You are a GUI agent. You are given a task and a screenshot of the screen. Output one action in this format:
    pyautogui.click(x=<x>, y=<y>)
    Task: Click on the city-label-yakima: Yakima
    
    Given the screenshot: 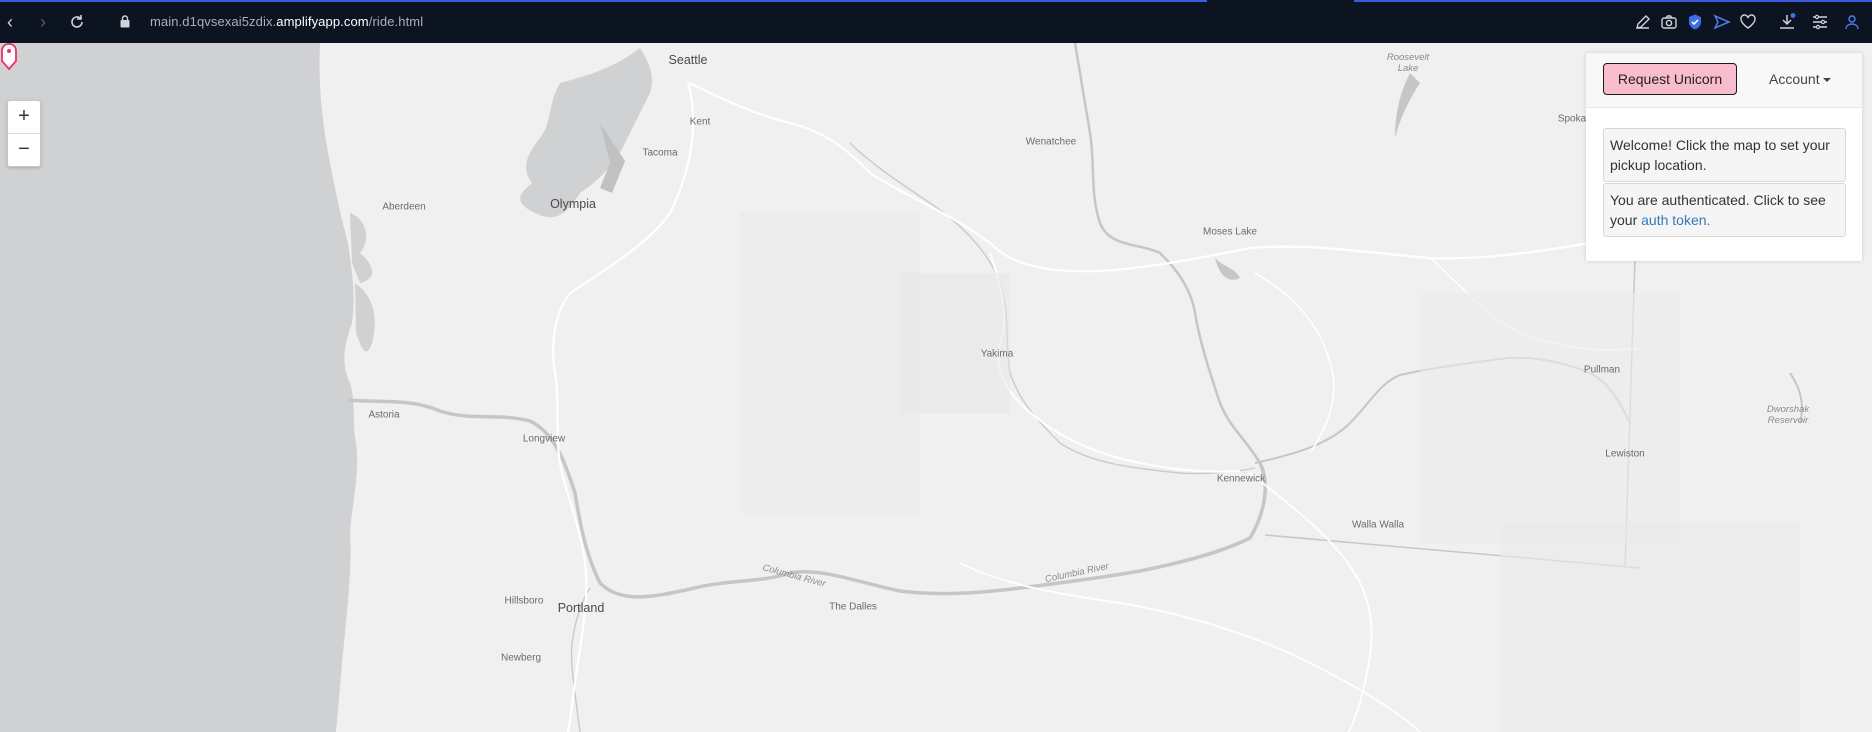 What is the action you would take?
    pyautogui.click(x=997, y=354)
    